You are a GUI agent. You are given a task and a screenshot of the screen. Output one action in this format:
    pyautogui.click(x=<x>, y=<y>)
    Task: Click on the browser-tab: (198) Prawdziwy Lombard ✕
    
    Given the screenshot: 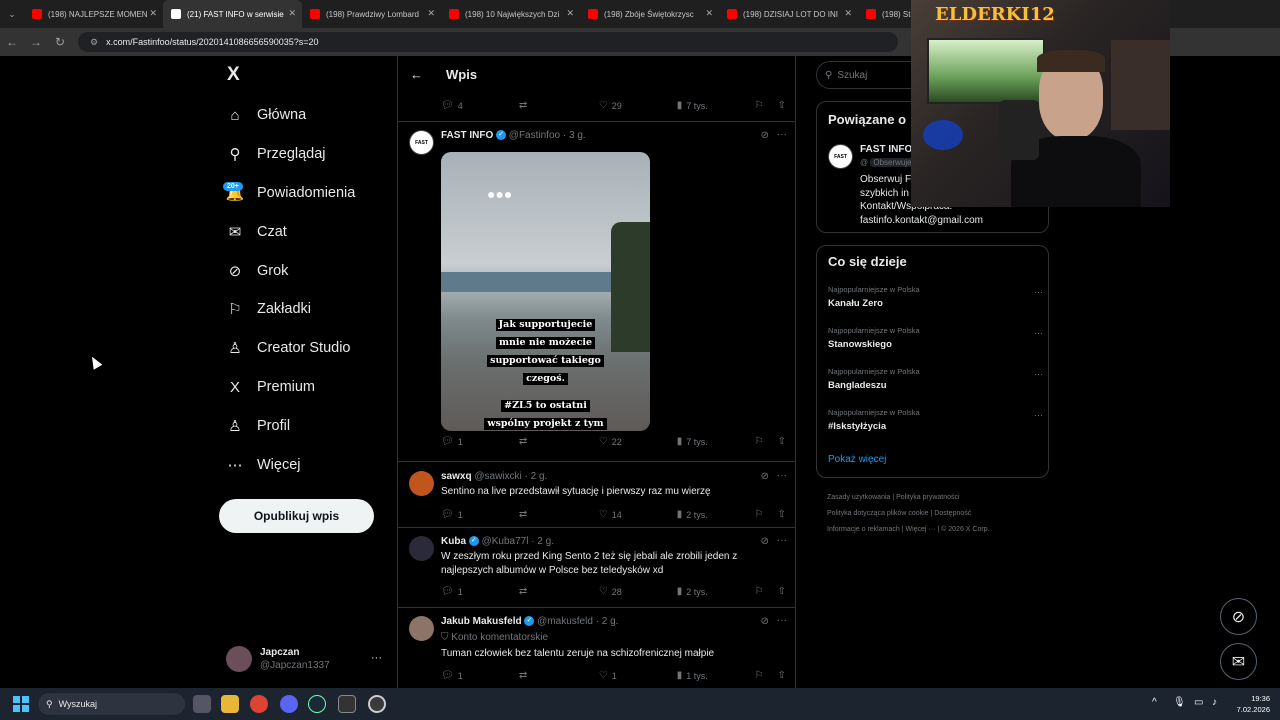 What is the action you would take?
    pyautogui.click(x=371, y=14)
    